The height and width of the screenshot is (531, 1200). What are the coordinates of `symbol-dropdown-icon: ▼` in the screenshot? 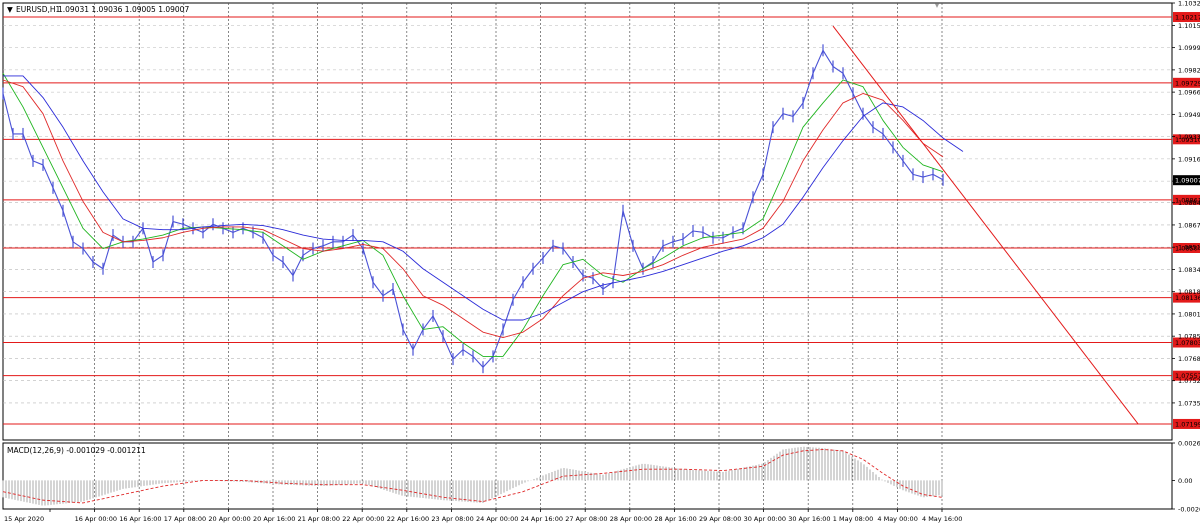 It's located at (10, 9).